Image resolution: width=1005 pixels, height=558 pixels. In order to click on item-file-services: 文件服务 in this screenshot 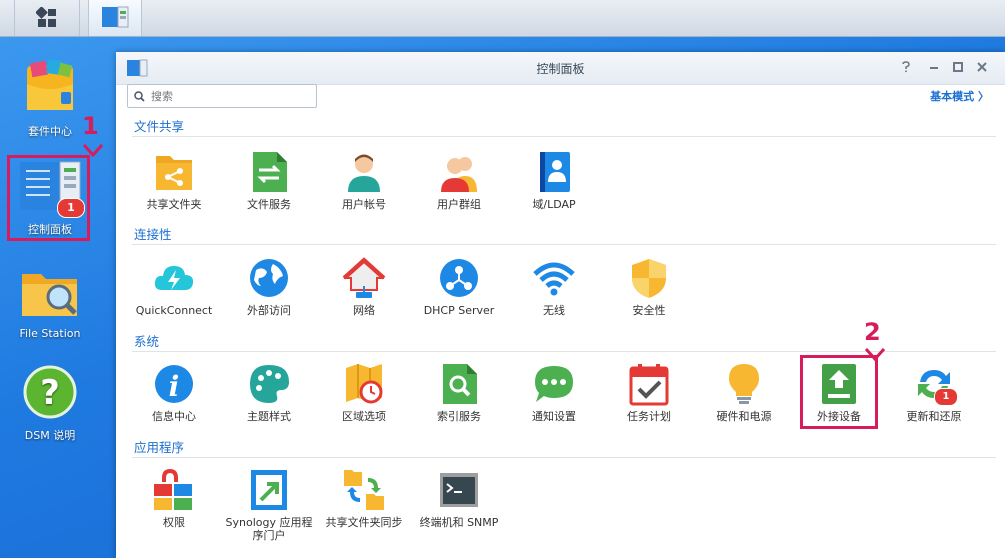, I will do `click(269, 180)`.